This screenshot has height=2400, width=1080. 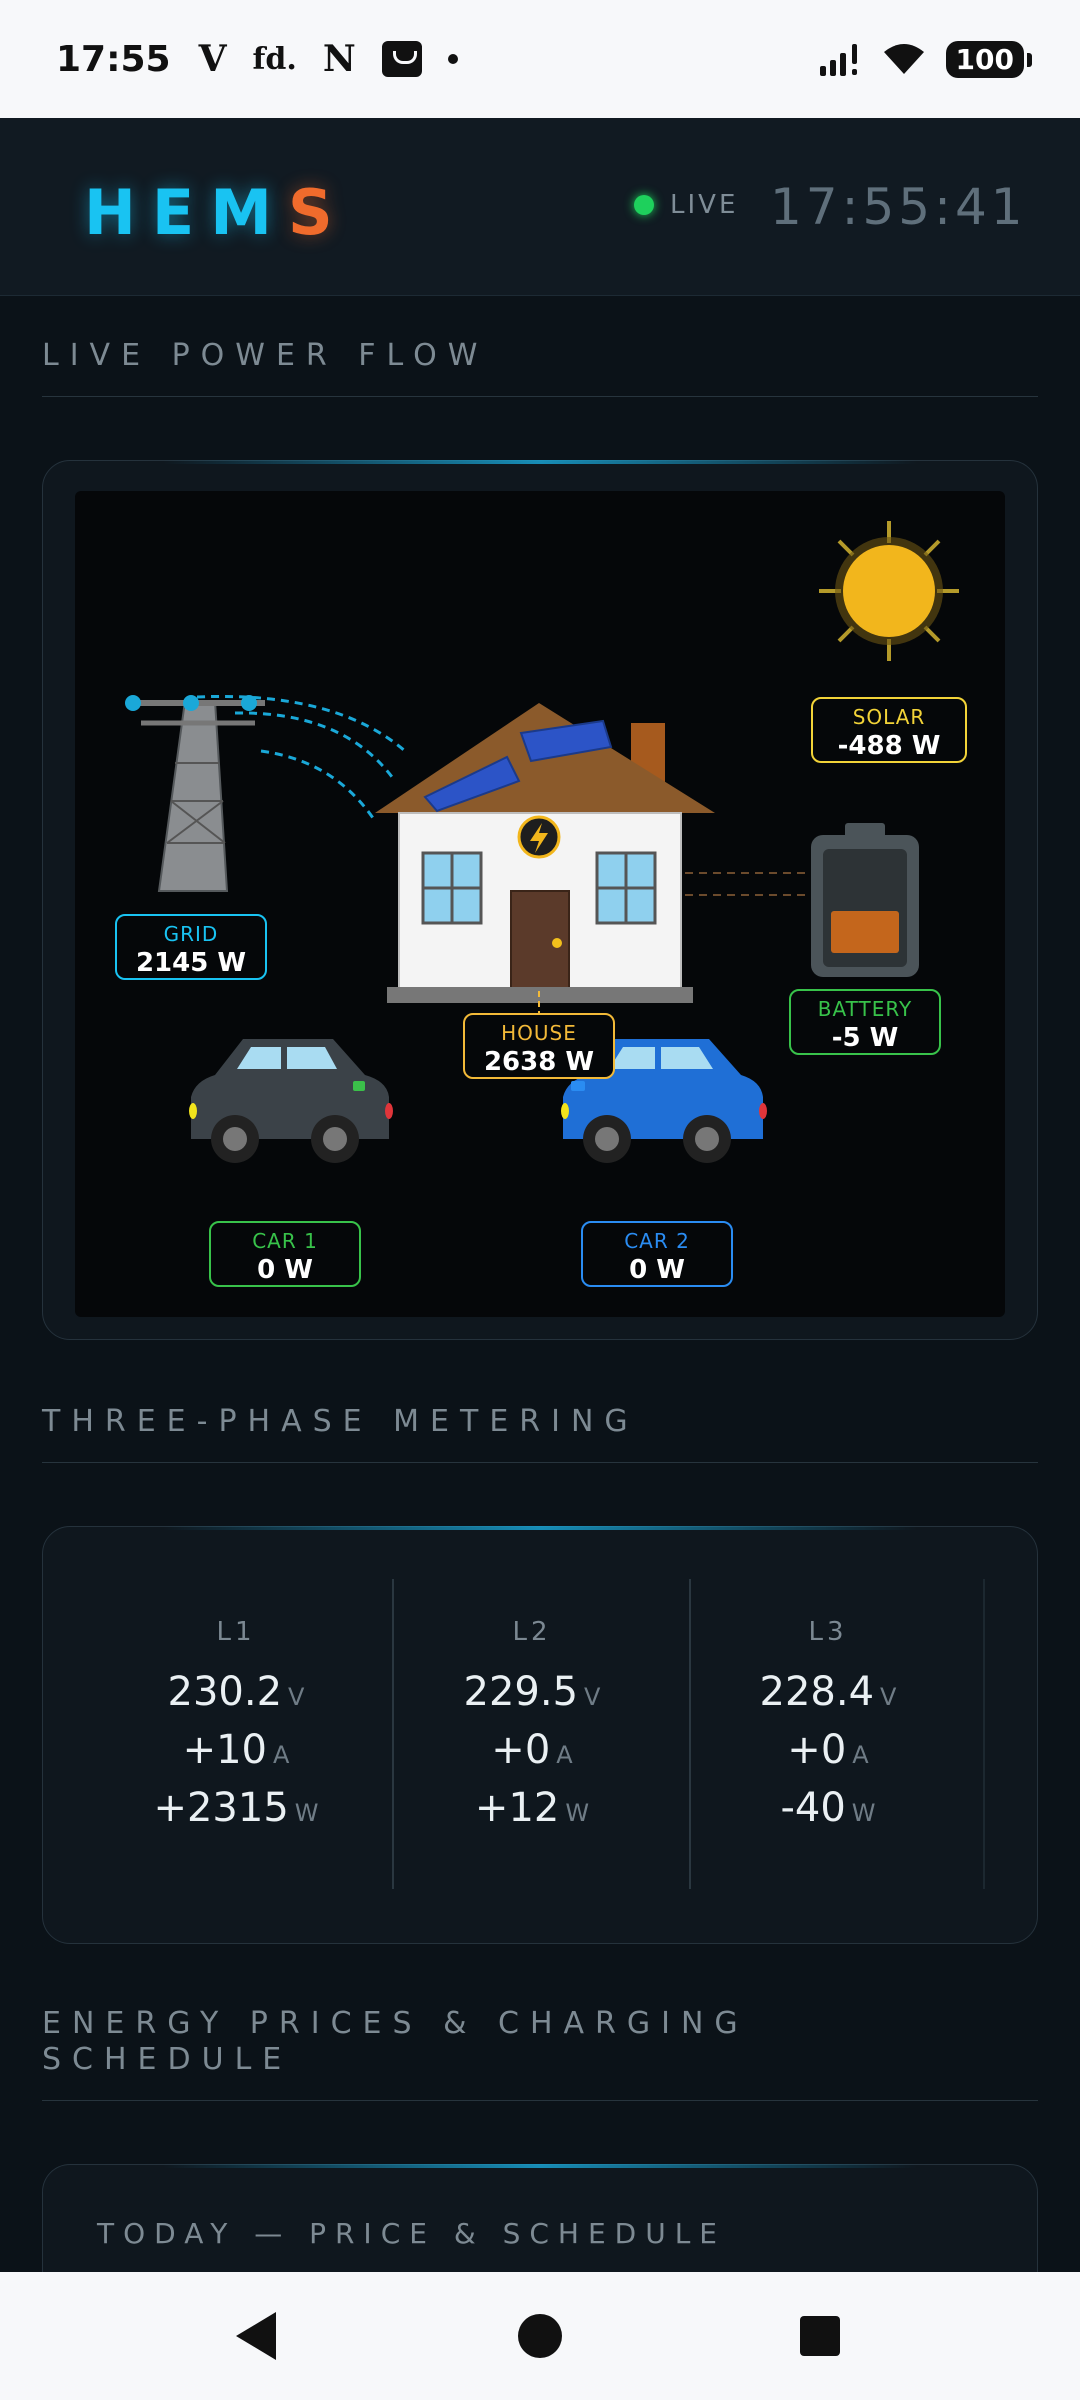 What do you see at coordinates (539, 1046) in the screenshot?
I see `house-badge: HOUSE 2638 W` at bounding box center [539, 1046].